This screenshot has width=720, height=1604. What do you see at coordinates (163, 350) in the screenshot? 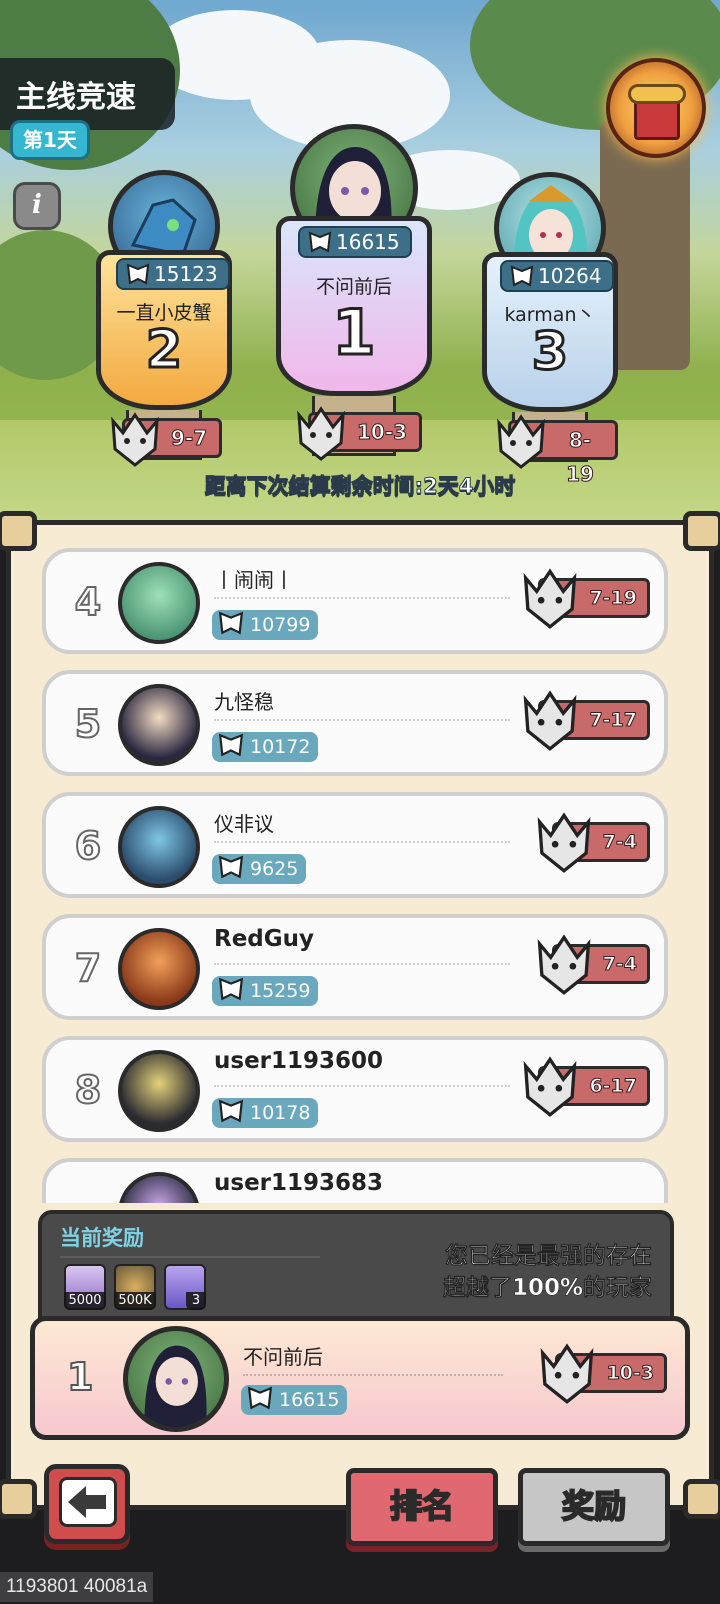
I see `place-number: 2` at bounding box center [163, 350].